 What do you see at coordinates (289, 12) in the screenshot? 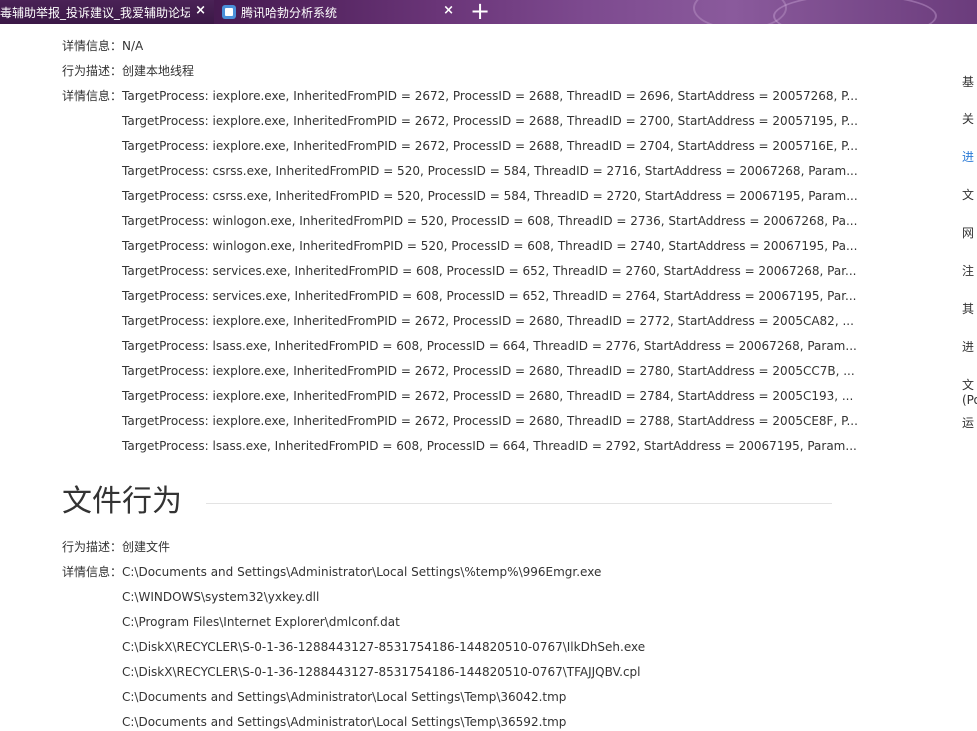
I see `tab-label: 腾讯哈勃分析系统` at bounding box center [289, 12].